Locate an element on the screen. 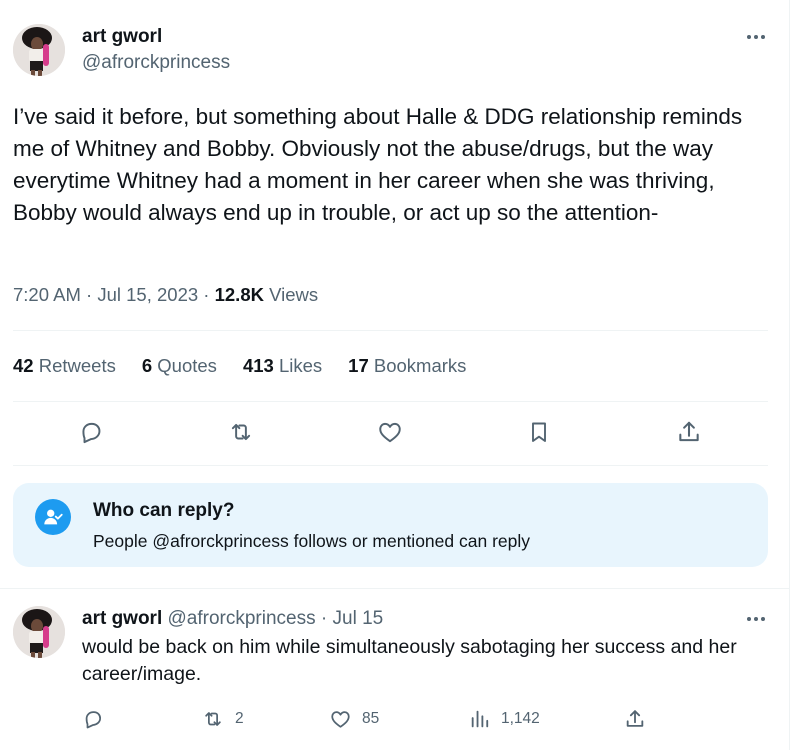 The width and height of the screenshot is (792, 750). retweets-count: 42 is located at coordinates (23, 365).